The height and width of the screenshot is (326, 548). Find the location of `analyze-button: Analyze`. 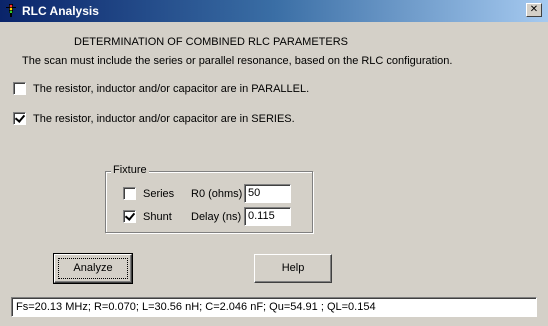

analyze-button: Analyze is located at coordinates (93, 268).